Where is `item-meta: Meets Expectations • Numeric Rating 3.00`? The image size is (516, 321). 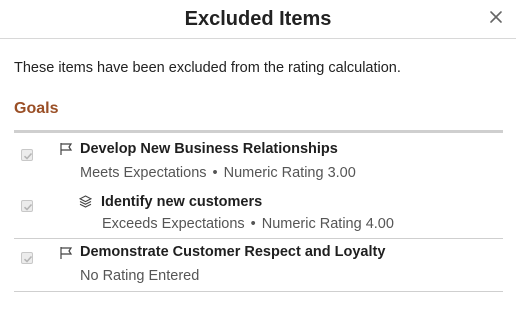
item-meta: Meets Expectations • Numeric Rating 3.00 is located at coordinates (218, 173).